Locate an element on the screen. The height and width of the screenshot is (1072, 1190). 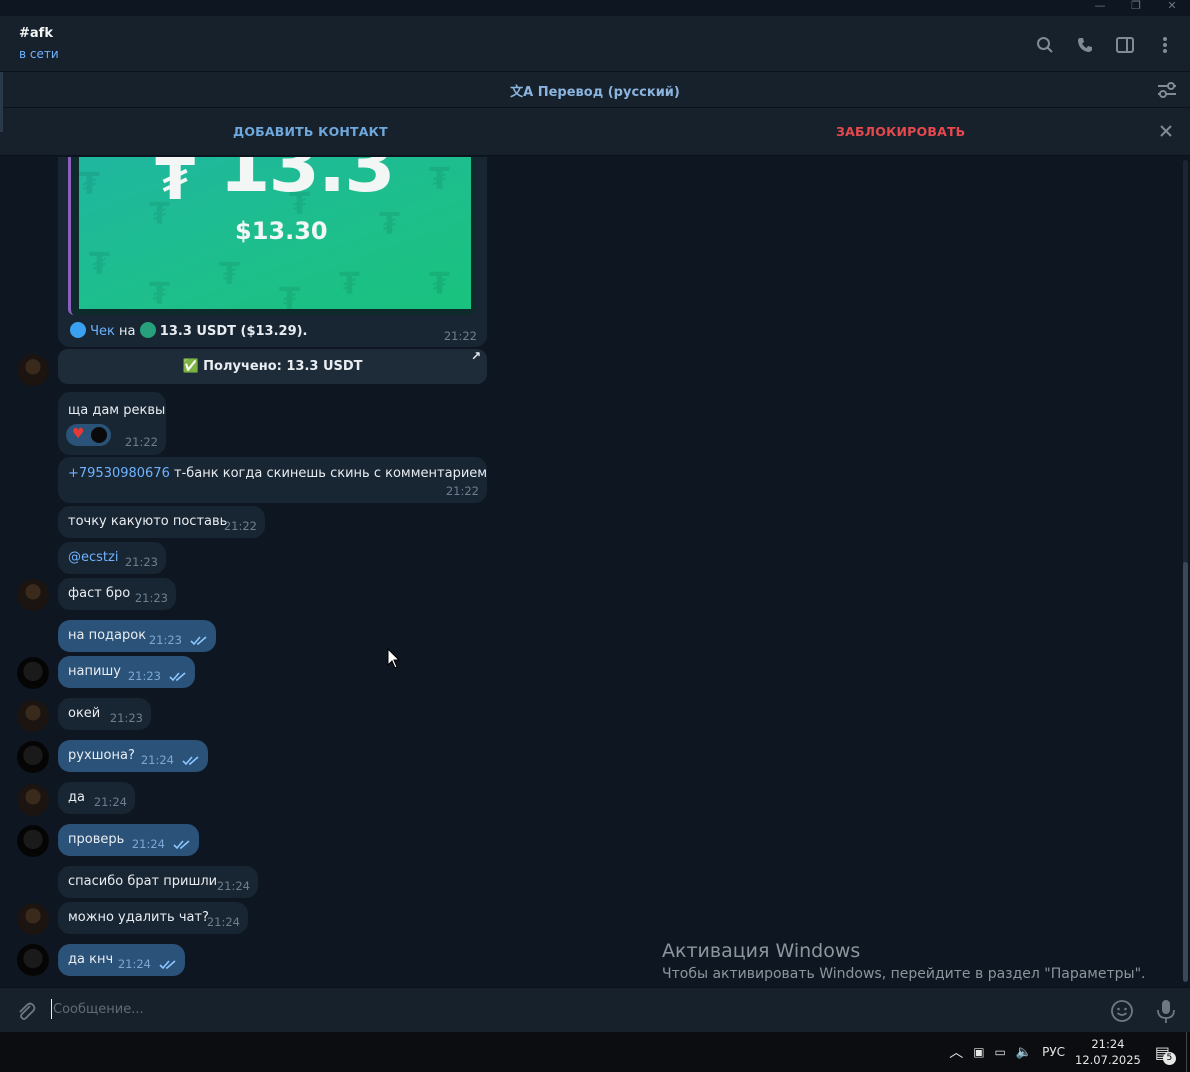
phone-icon is located at coordinates (1085, 45).